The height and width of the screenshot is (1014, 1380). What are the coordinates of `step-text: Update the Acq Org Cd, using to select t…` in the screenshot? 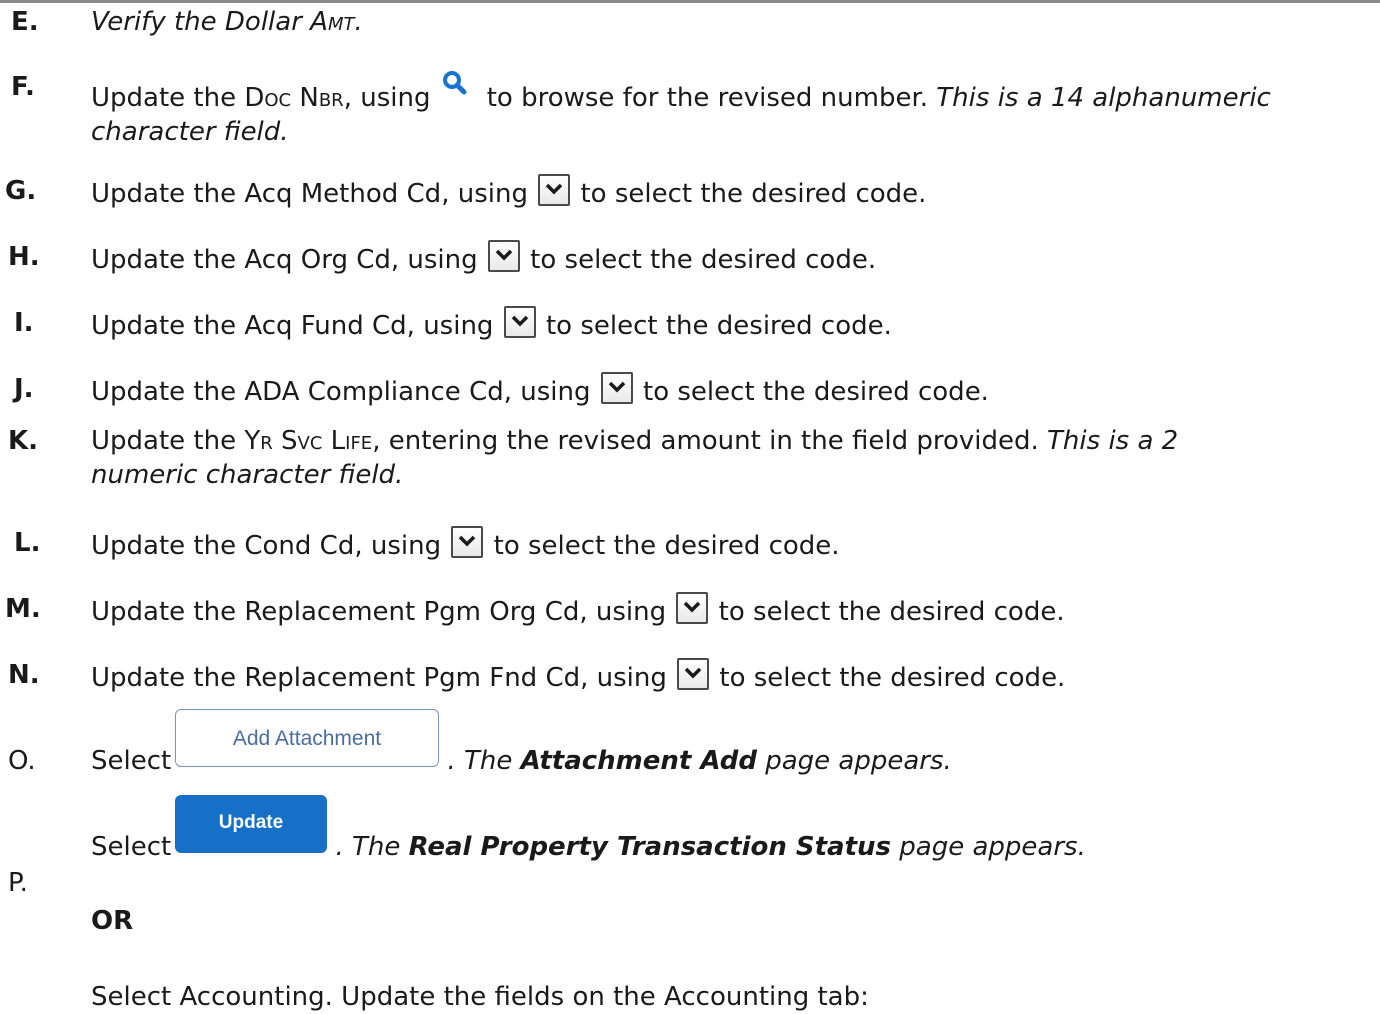 It's located at (733, 258).